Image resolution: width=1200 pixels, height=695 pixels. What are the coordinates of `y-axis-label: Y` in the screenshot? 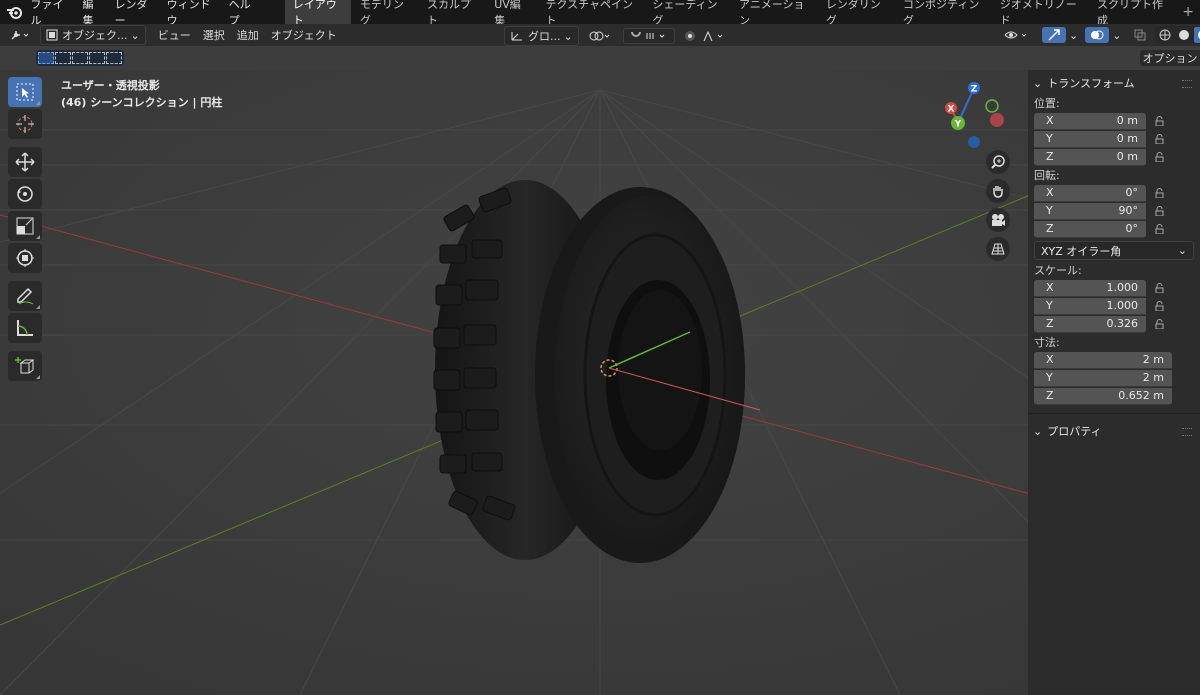 It's located at (958, 125).